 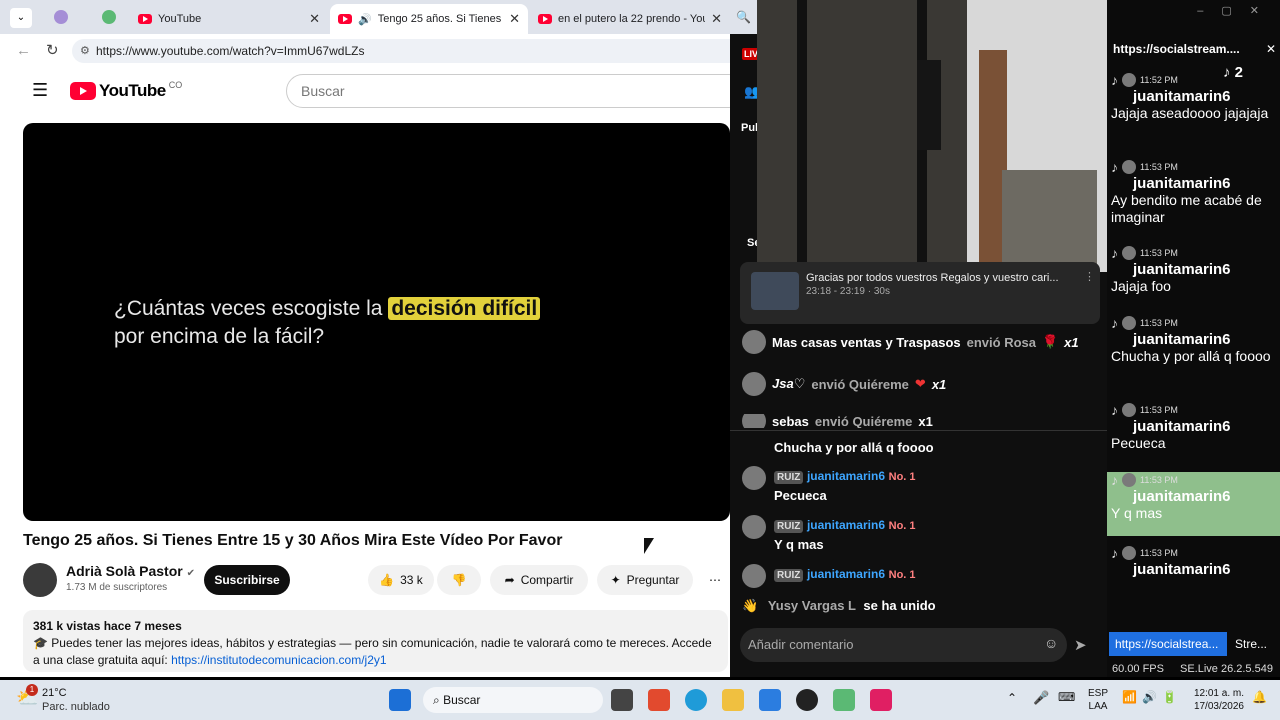 What do you see at coordinates (365, 19) in the screenshot?
I see `speaker-icon: 🔊` at bounding box center [365, 19].